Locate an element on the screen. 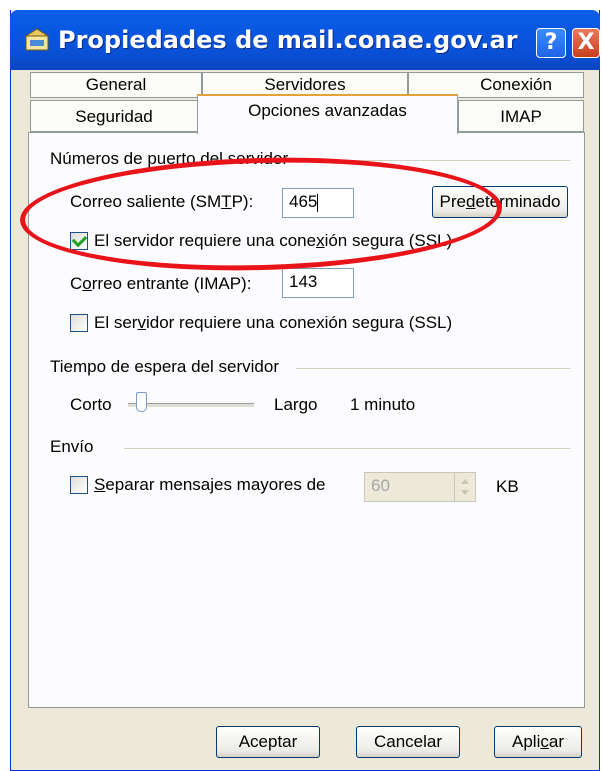 The width and height of the screenshot is (602, 771). tab-opciones-avanzadas: Opciones avanzadas is located at coordinates (327, 114).